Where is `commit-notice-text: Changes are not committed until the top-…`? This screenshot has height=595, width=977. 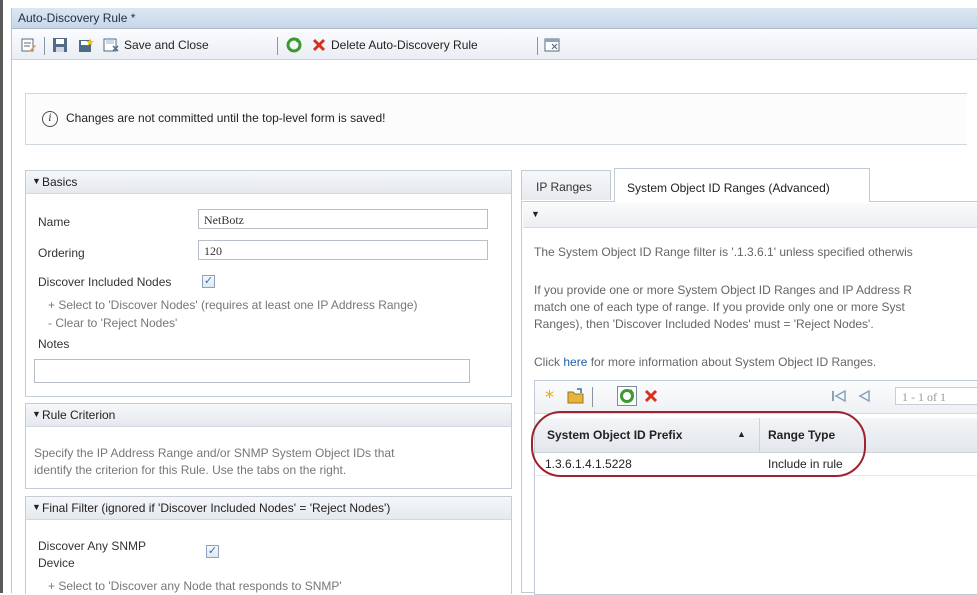 commit-notice-text: Changes are not committed until the top-… is located at coordinates (226, 118).